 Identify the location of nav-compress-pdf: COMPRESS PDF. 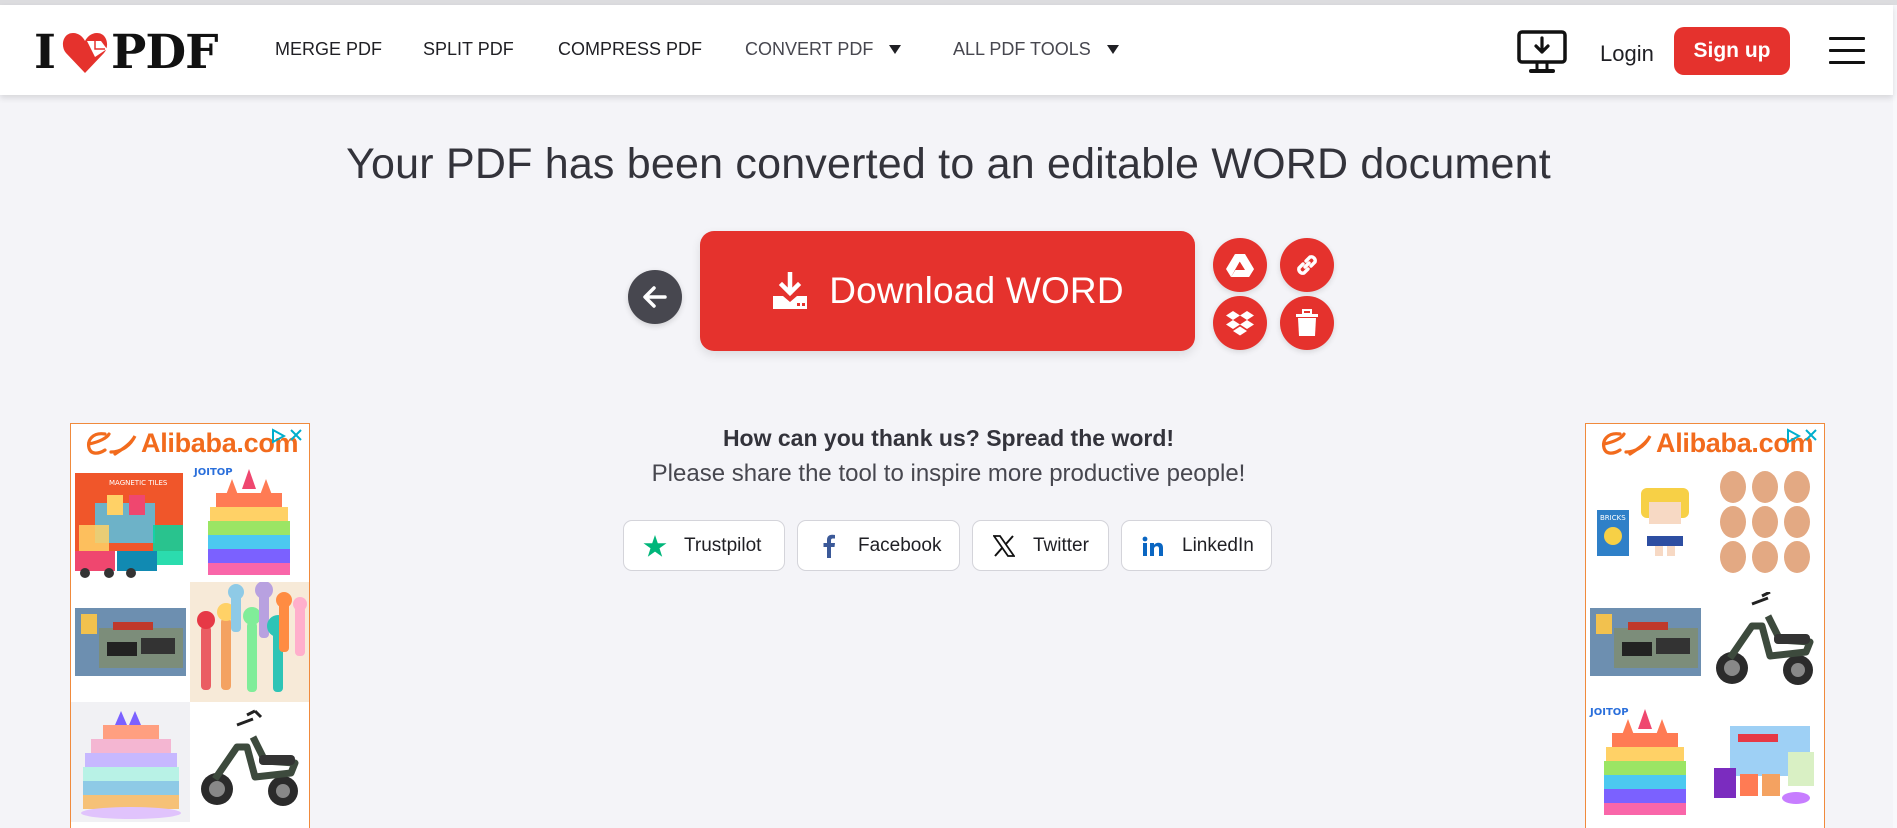
(630, 49).